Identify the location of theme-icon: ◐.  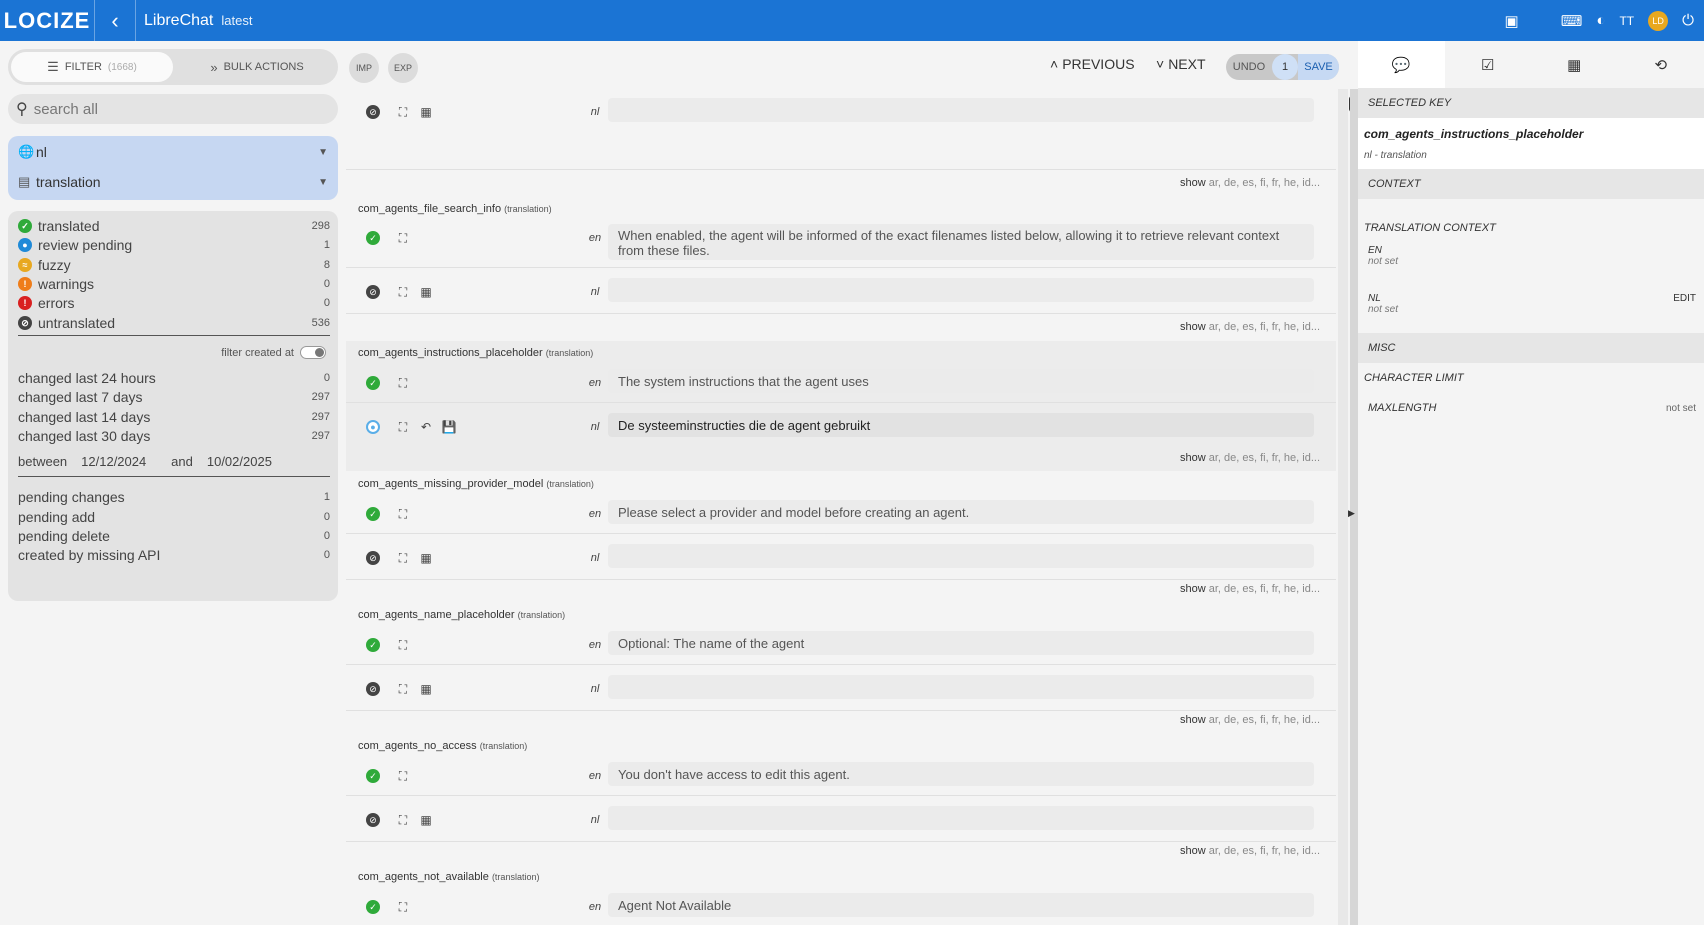
(1600, 20).